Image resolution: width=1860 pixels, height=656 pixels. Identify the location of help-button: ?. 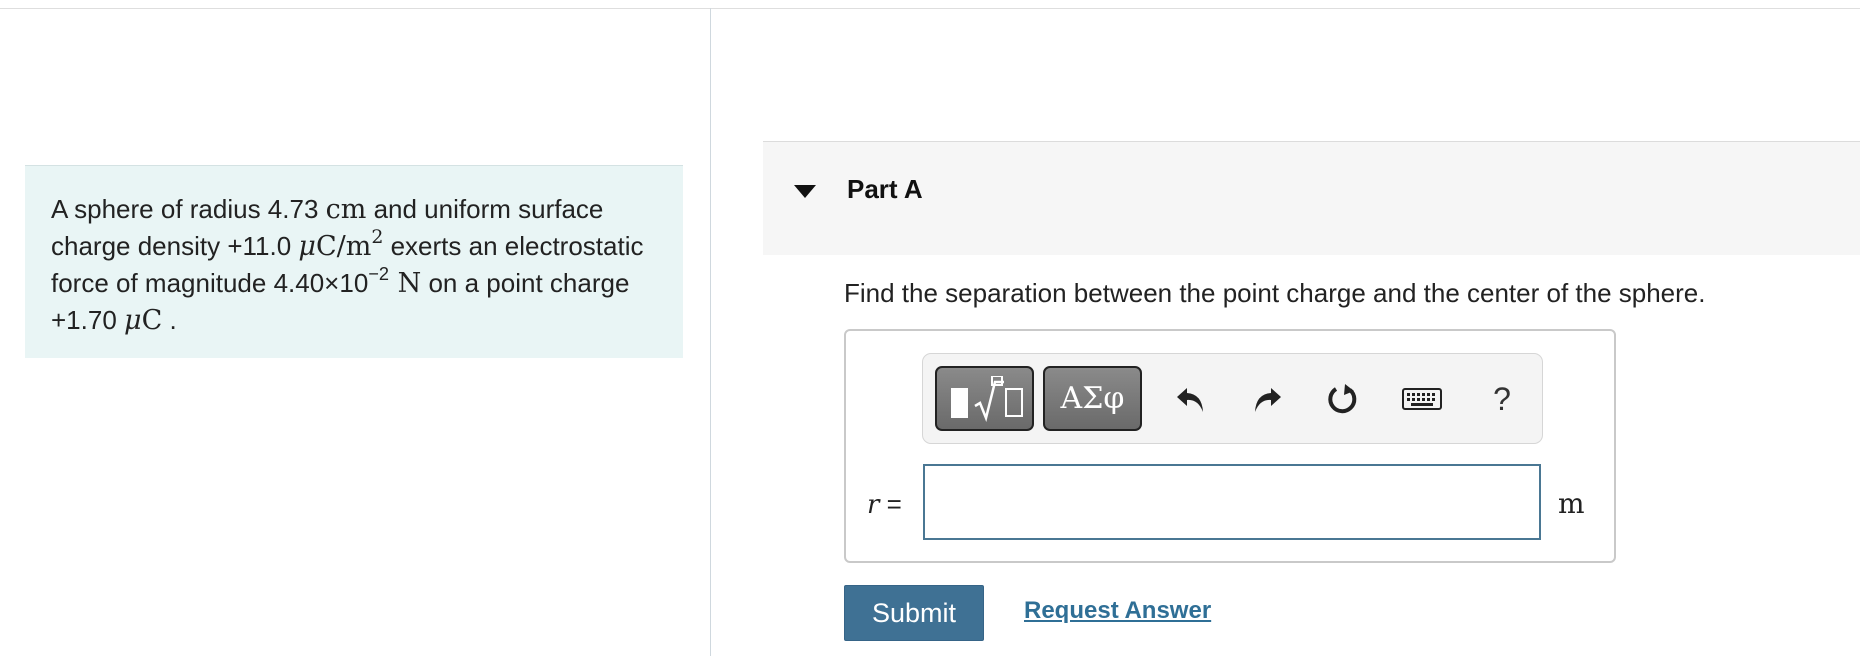
(1502, 399).